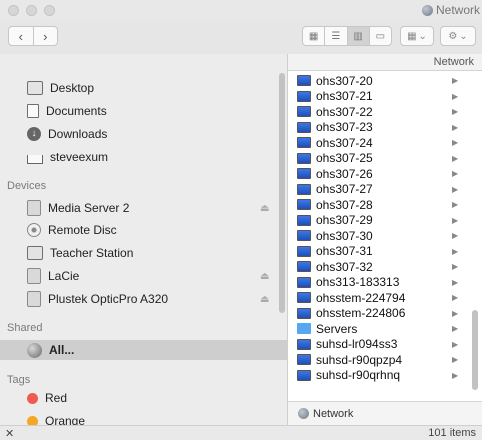 This screenshot has width=482, height=440. I want to click on close-window-button, so click(13, 10).